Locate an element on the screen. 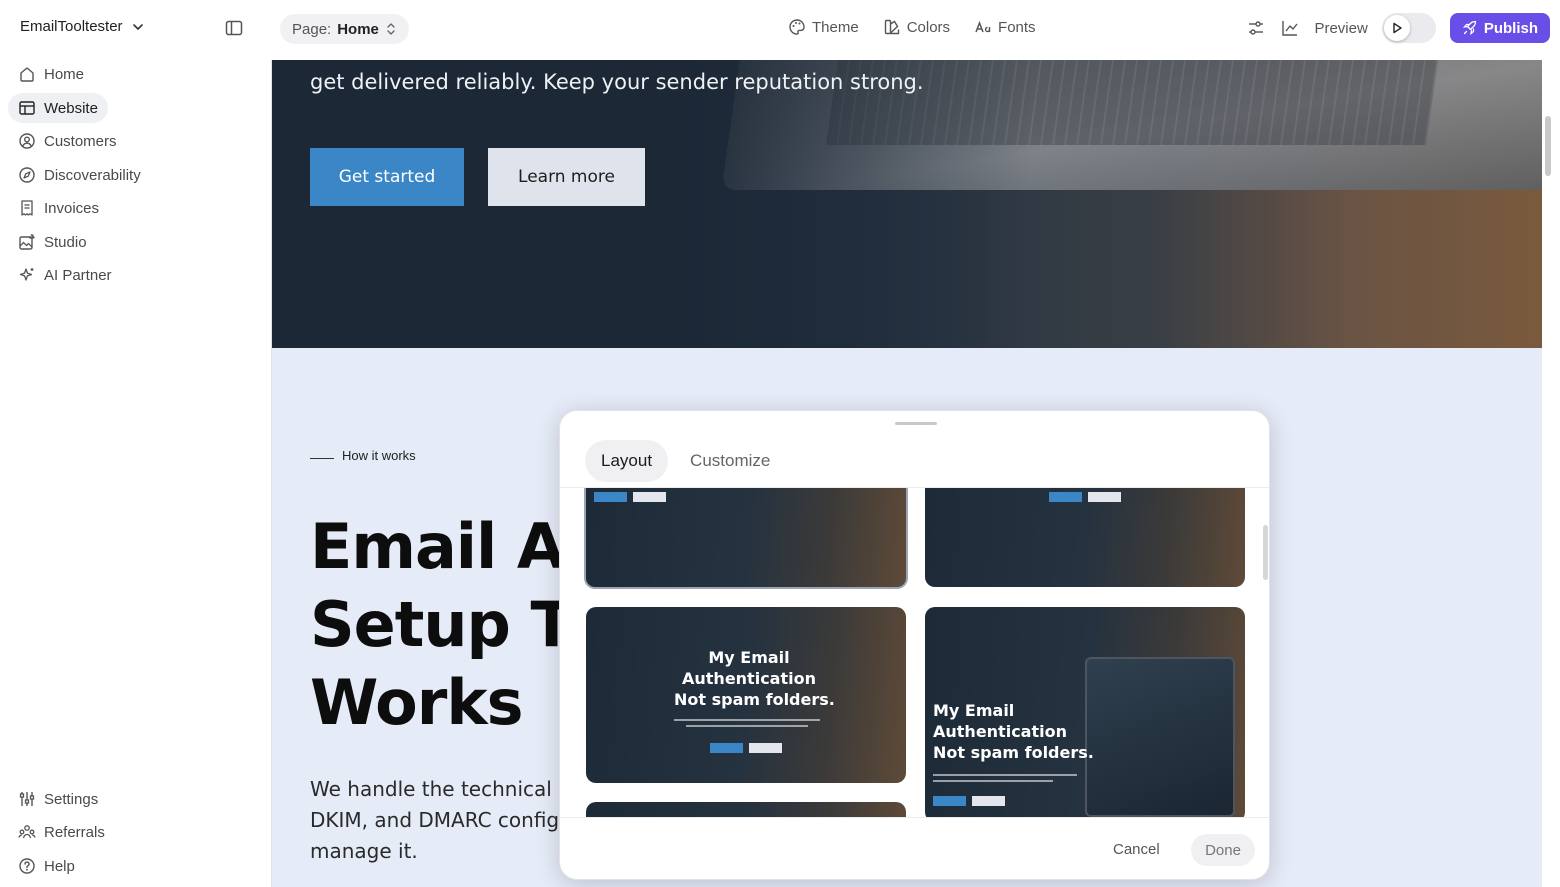 This screenshot has height=887, width=1560. fonts-label: Fonts is located at coordinates (1017, 27).